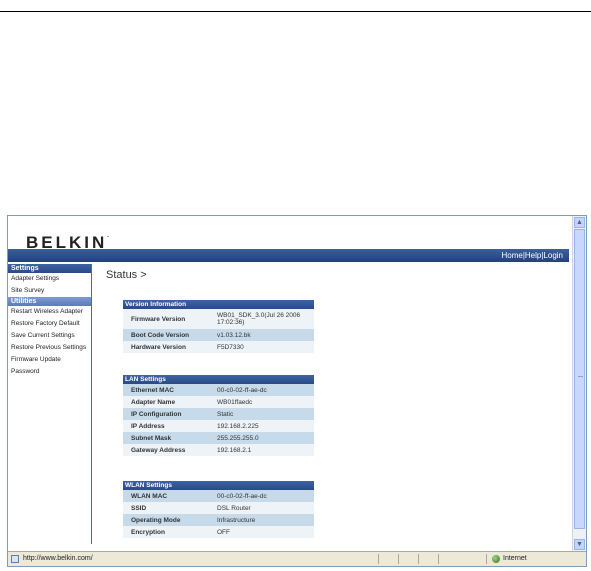  I want to click on sidebar-heading-utilities: Utilities, so click(49, 301).